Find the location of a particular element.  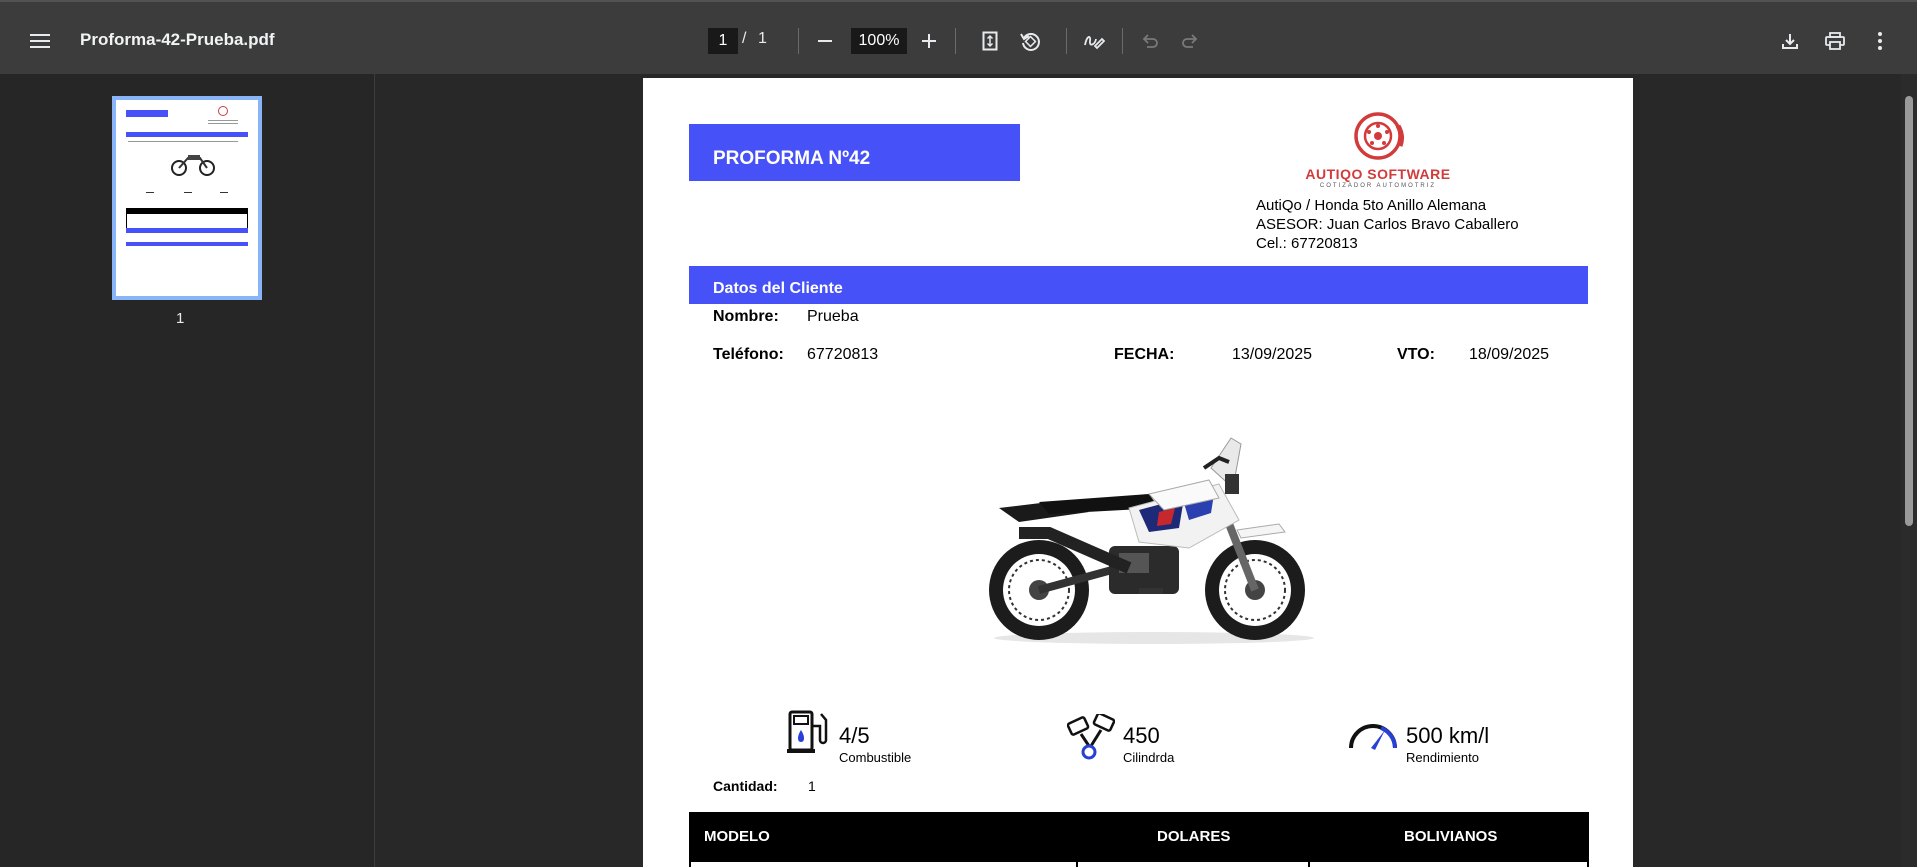

name-label: Nombre: is located at coordinates (746, 316).